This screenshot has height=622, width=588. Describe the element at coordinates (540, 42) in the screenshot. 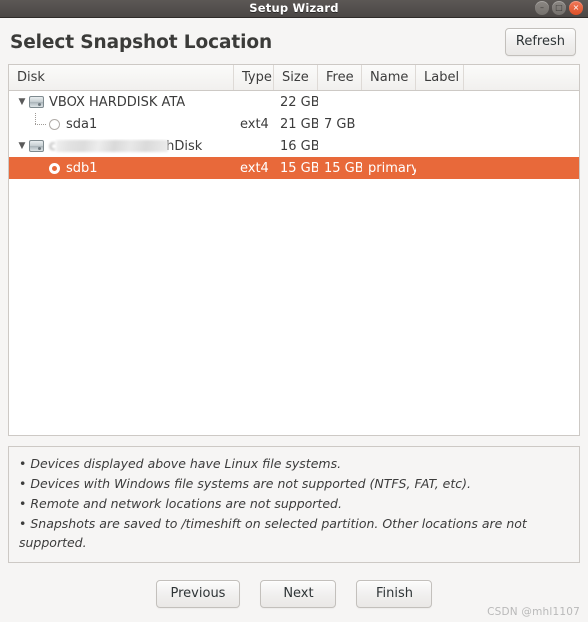

I see `refresh-button: Refresh` at that location.